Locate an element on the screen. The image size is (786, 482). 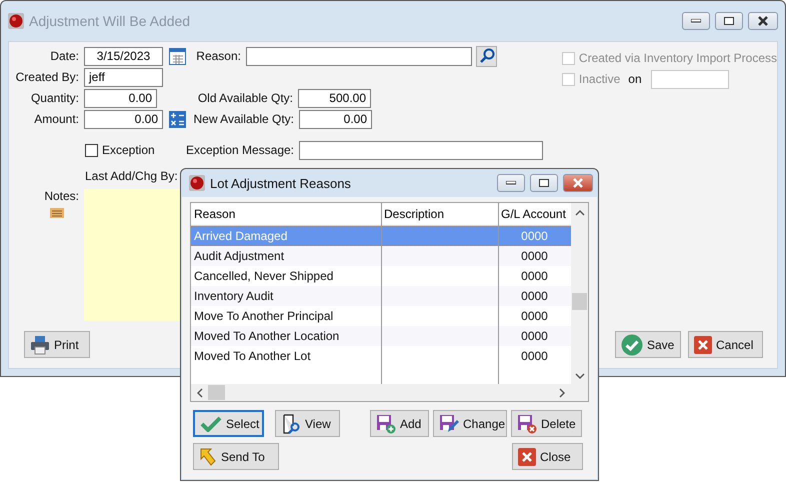
field-label: Amount: is located at coordinates (56, 119).